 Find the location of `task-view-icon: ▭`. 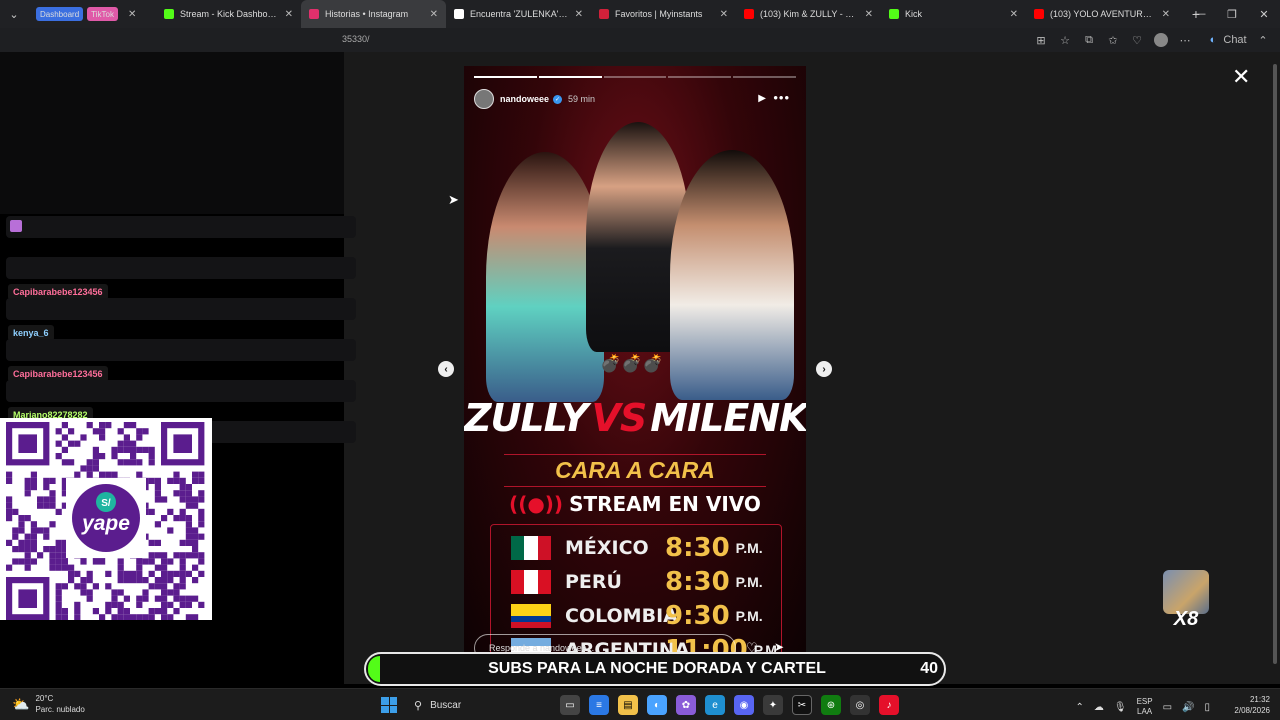

task-view-icon: ▭ is located at coordinates (570, 705).